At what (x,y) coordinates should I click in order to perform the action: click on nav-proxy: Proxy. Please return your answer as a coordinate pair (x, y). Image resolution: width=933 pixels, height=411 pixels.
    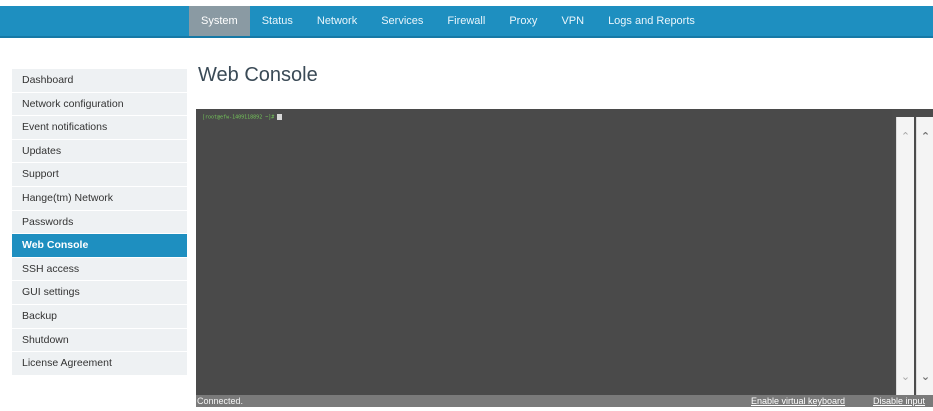
    Looking at the image, I should click on (523, 21).